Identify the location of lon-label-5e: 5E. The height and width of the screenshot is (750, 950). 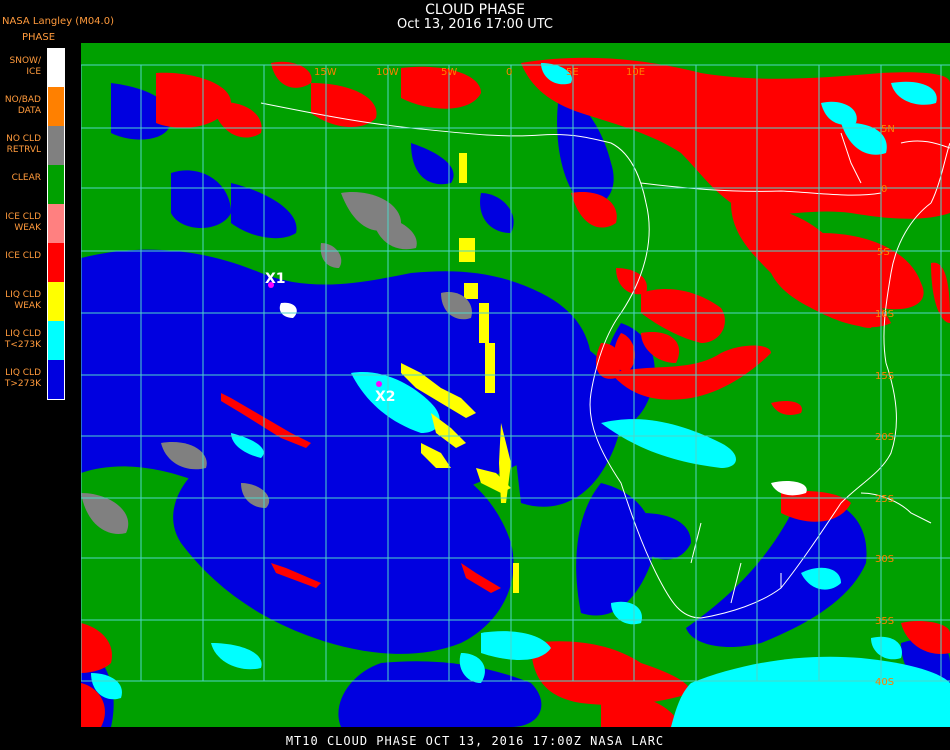
(572, 72).